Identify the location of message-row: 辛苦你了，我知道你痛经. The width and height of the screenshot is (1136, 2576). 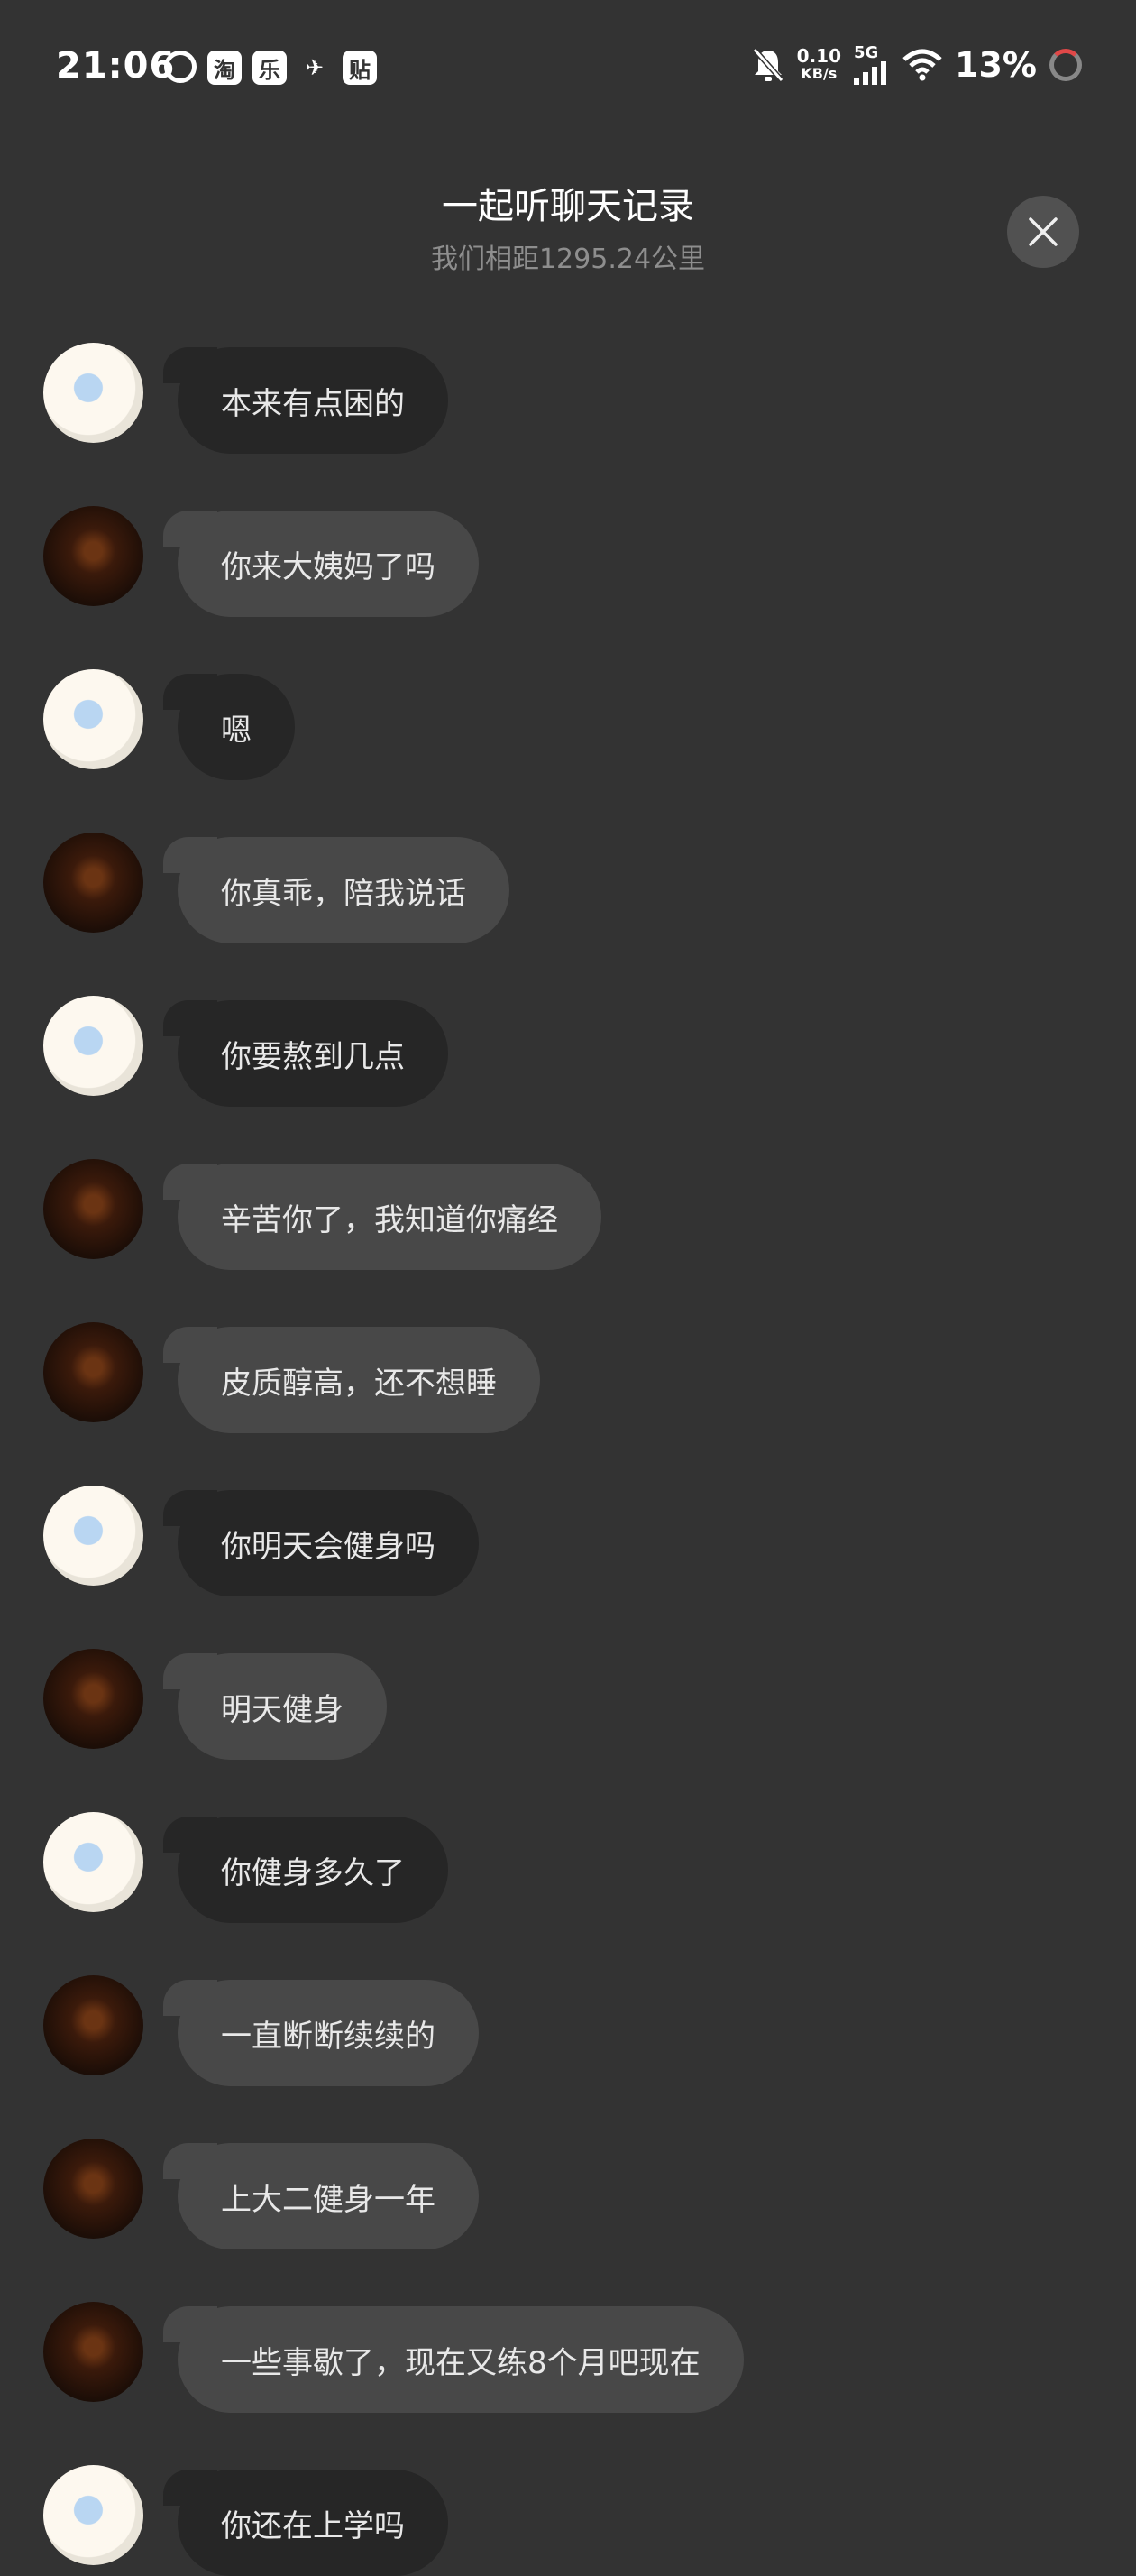
(322, 1214).